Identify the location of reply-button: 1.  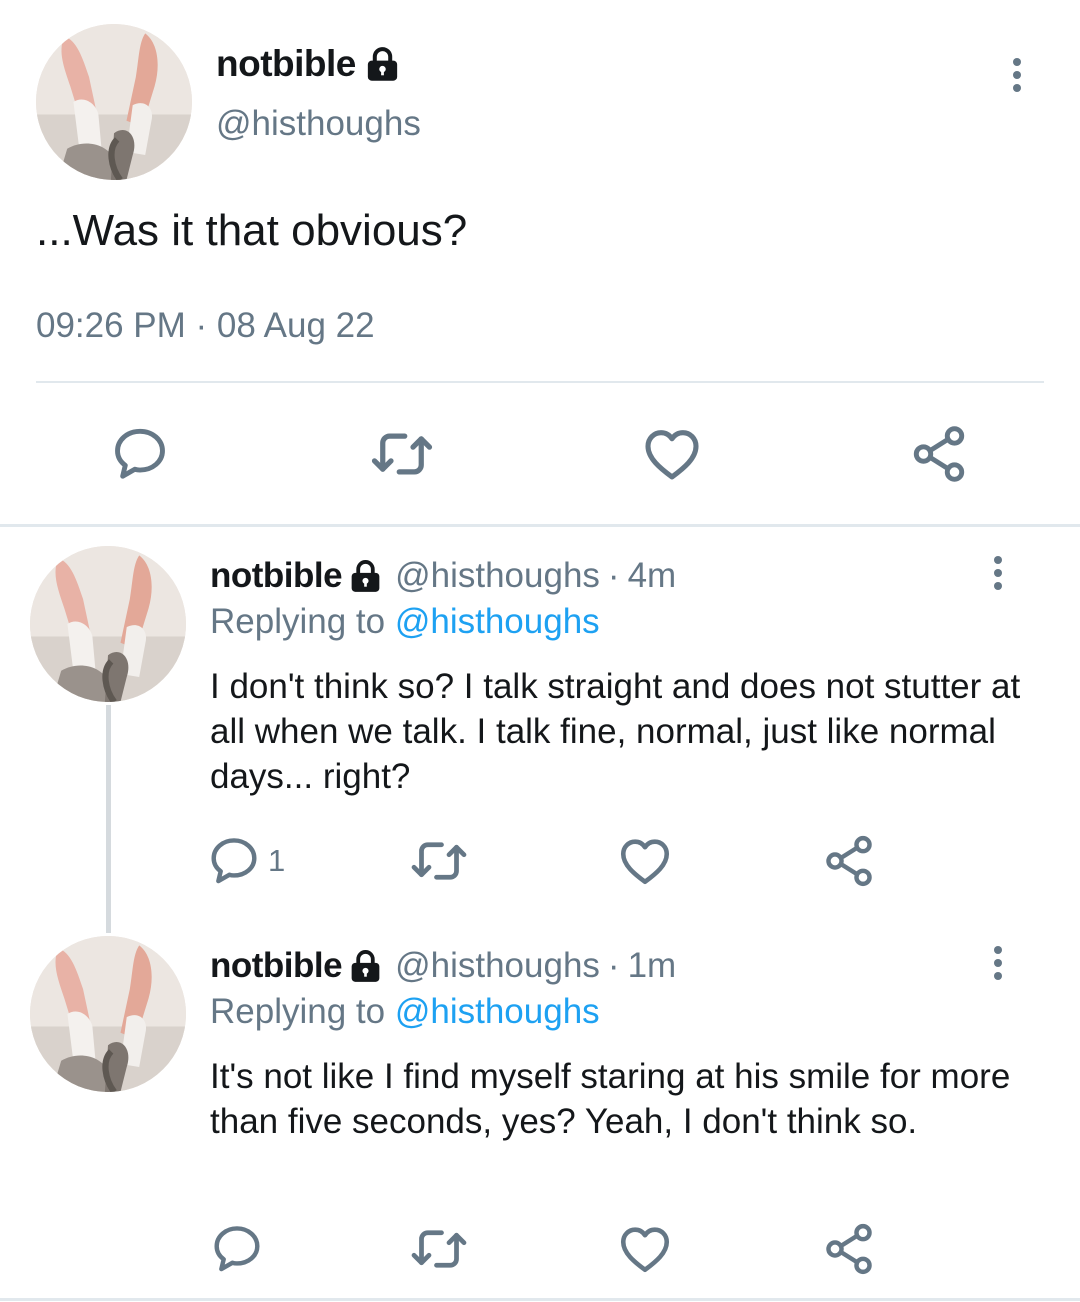
(245, 861).